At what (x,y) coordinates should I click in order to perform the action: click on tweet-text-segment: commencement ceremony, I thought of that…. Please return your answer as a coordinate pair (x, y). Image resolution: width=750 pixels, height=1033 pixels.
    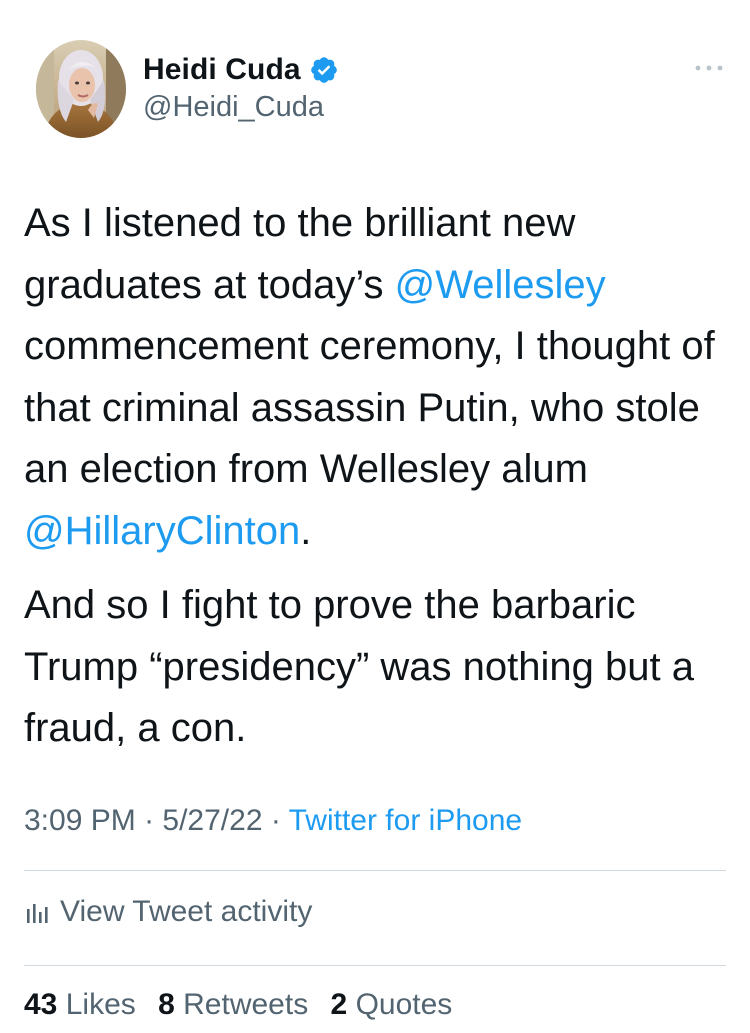
    Looking at the image, I should click on (369, 407).